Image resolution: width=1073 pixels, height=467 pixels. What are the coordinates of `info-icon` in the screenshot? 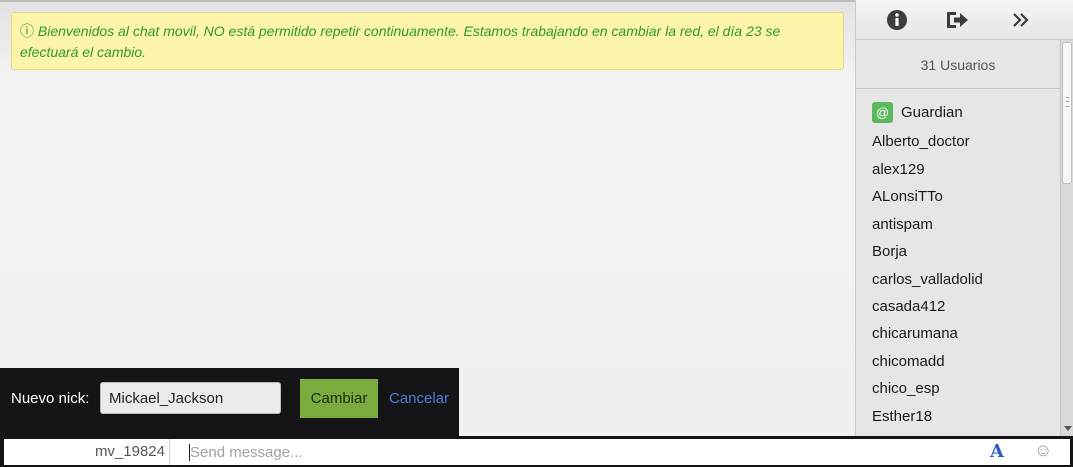 It's located at (897, 20).